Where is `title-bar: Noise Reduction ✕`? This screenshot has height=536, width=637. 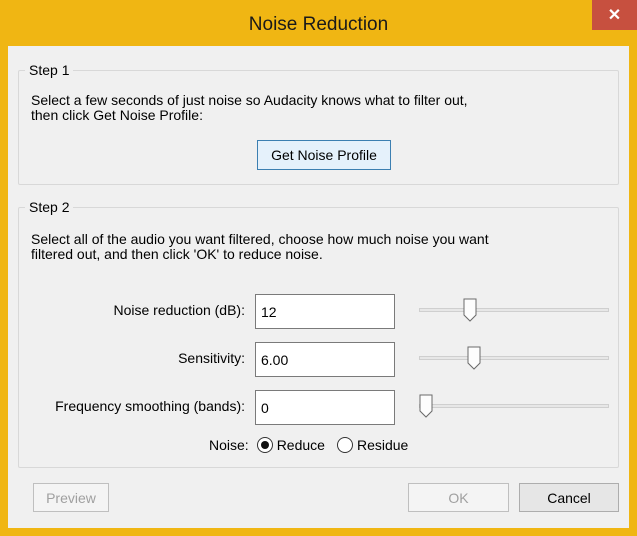 title-bar: Noise Reduction ✕ is located at coordinates (318, 23).